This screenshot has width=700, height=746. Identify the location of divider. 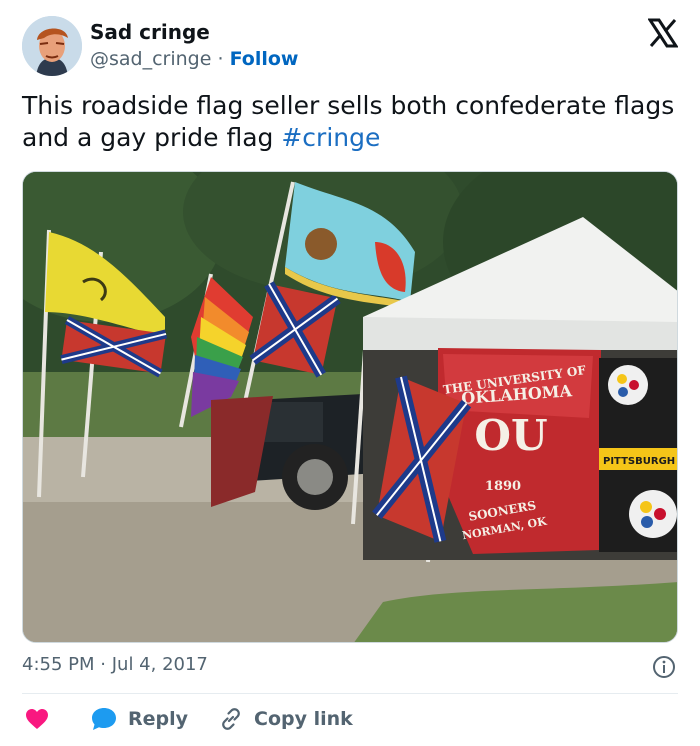
(350, 693).